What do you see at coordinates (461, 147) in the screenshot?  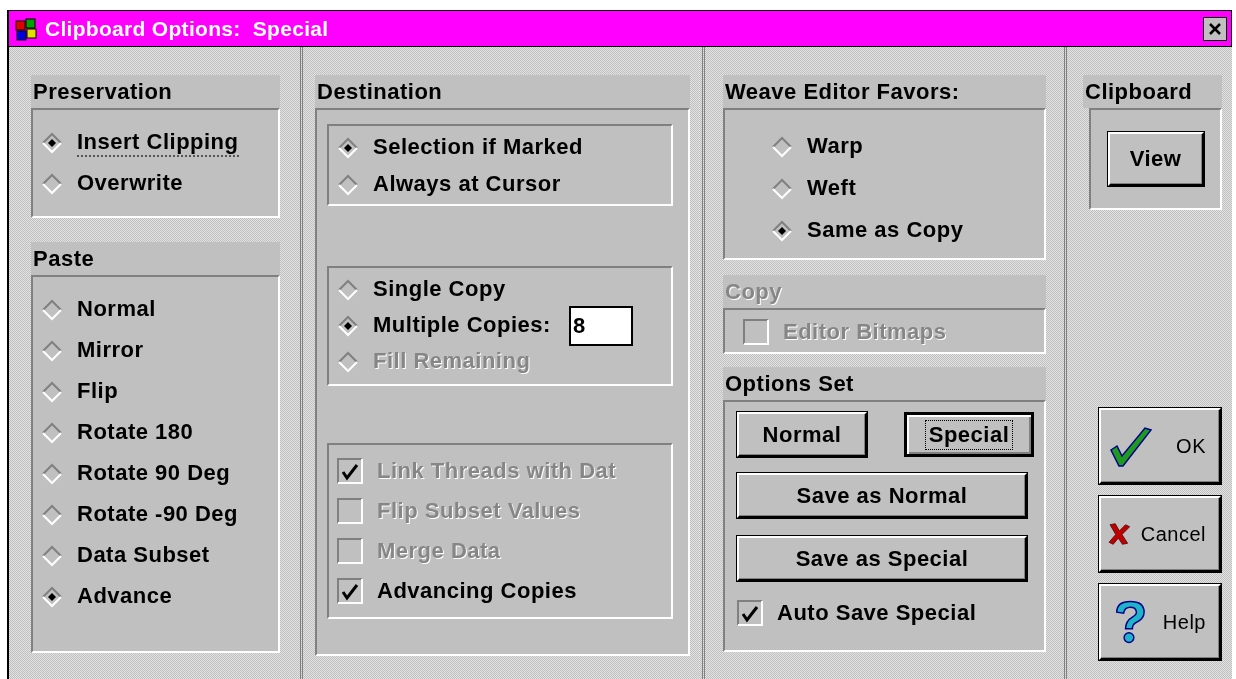 I see `radio-option: Selection if Marked` at bounding box center [461, 147].